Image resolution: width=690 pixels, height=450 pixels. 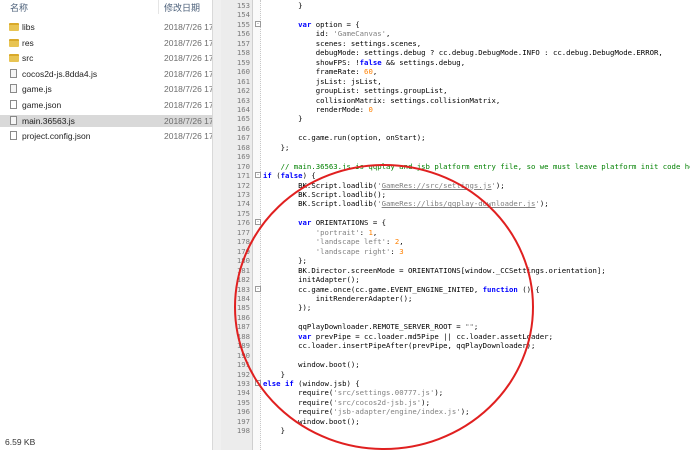 I want to click on code-line: 162 groupList: settings.groupList,, so click(x=455, y=90).